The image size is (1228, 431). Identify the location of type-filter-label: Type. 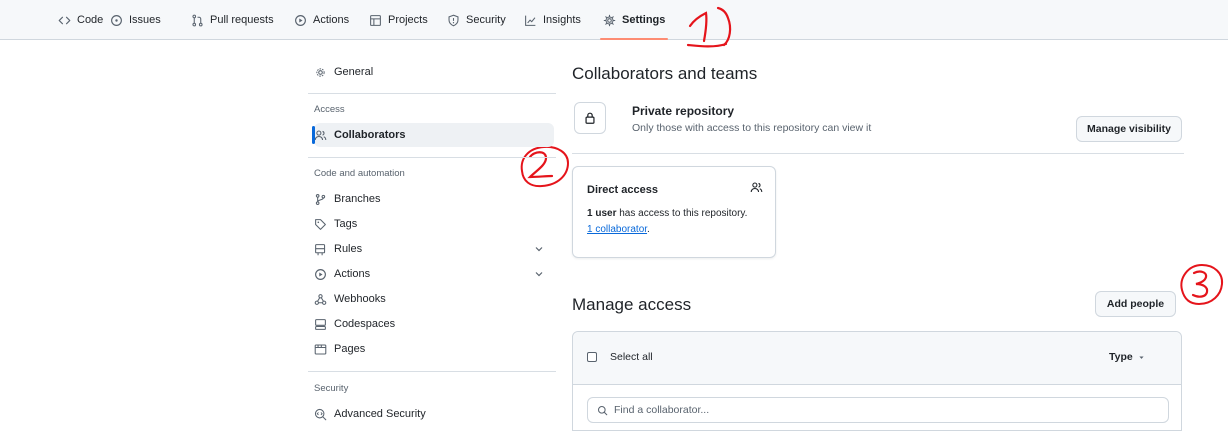
(1121, 357).